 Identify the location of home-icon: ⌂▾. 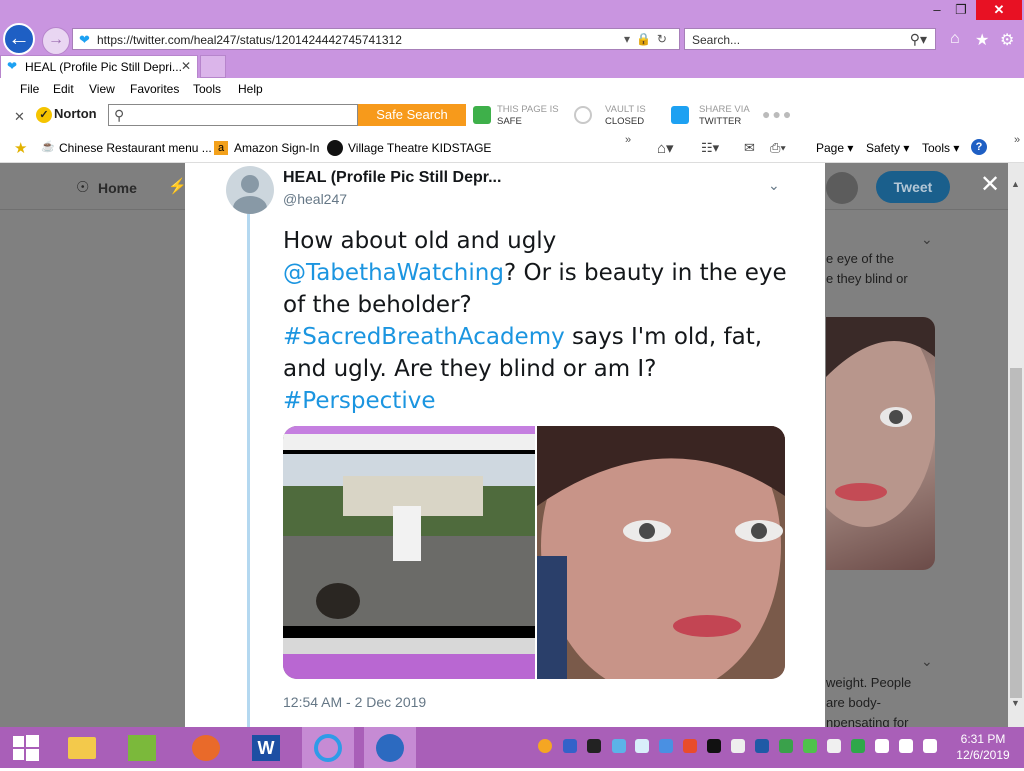
(665, 148).